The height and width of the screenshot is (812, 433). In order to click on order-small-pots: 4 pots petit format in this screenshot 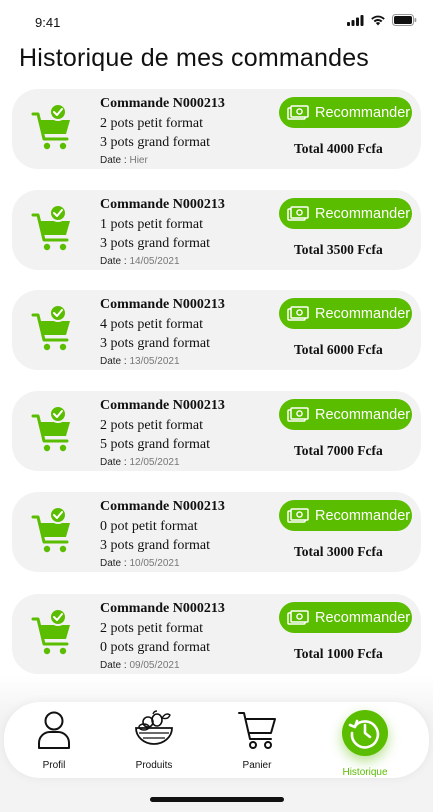, I will do `click(152, 324)`.